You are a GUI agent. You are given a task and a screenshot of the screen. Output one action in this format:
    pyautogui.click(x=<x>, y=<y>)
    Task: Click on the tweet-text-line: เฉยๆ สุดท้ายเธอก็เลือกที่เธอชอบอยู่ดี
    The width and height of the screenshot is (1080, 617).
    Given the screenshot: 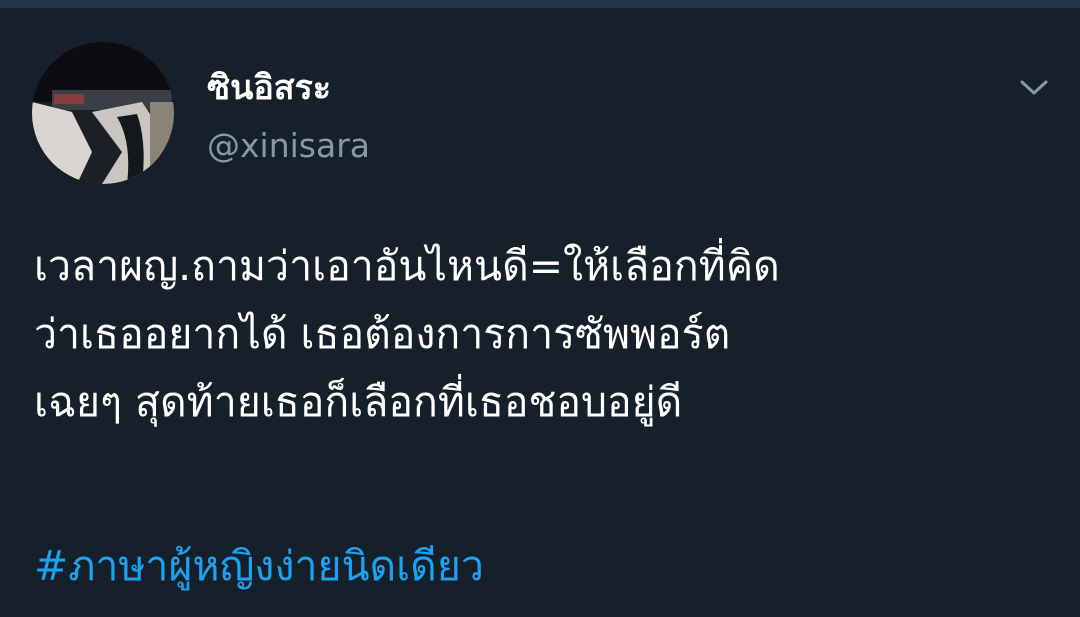 What is the action you would take?
    pyautogui.click(x=358, y=402)
    